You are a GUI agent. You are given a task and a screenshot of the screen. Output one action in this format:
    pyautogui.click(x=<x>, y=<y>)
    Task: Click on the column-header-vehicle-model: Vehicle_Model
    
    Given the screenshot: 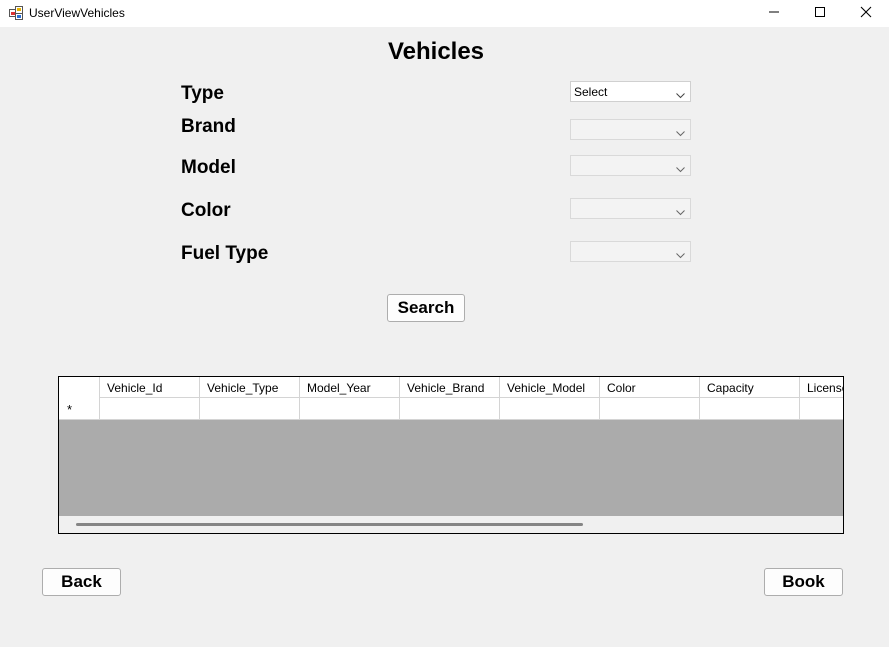 What is the action you would take?
    pyautogui.click(x=550, y=387)
    